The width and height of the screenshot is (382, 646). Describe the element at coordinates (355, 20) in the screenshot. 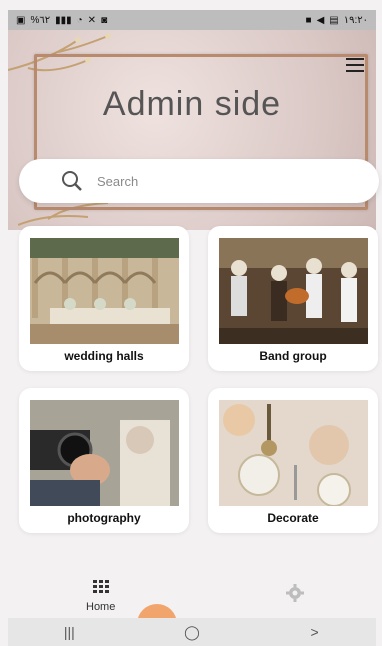

I see `status-time: ١٩:٢٠` at that location.